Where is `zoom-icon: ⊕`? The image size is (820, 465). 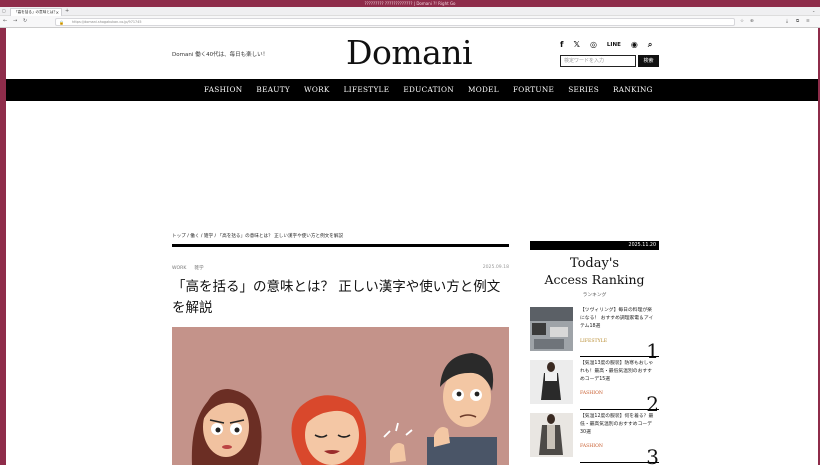
zoom-icon: ⊕ is located at coordinates (752, 21).